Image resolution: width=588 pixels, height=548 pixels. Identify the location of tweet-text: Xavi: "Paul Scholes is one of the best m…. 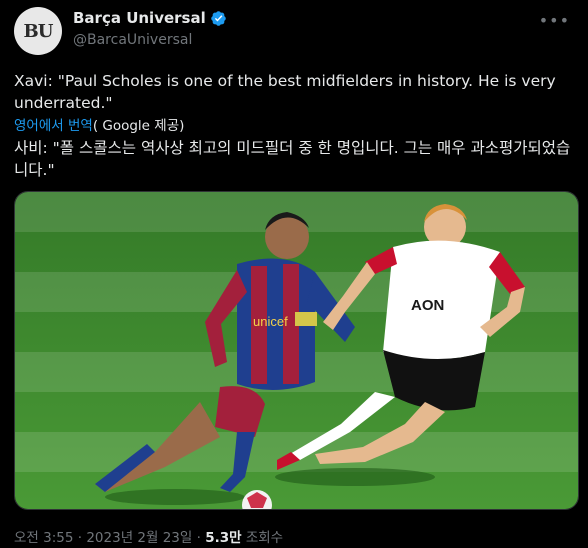
(285, 92).